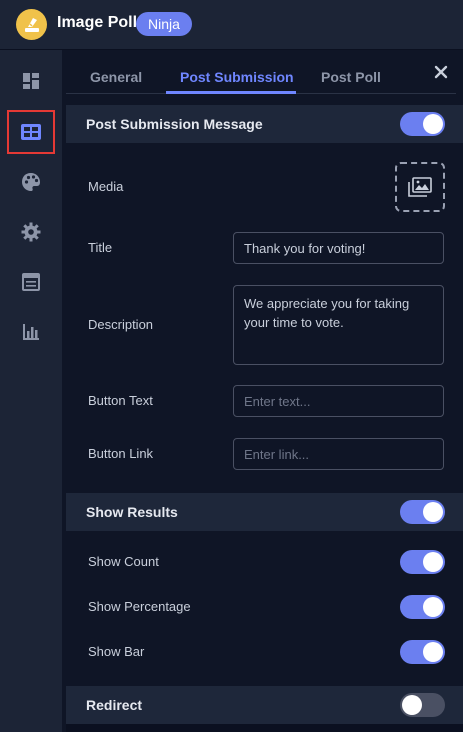 Image resolution: width=463 pixels, height=732 pixels. Describe the element at coordinates (31, 24) in the screenshot. I see `app-logo-icon` at that location.